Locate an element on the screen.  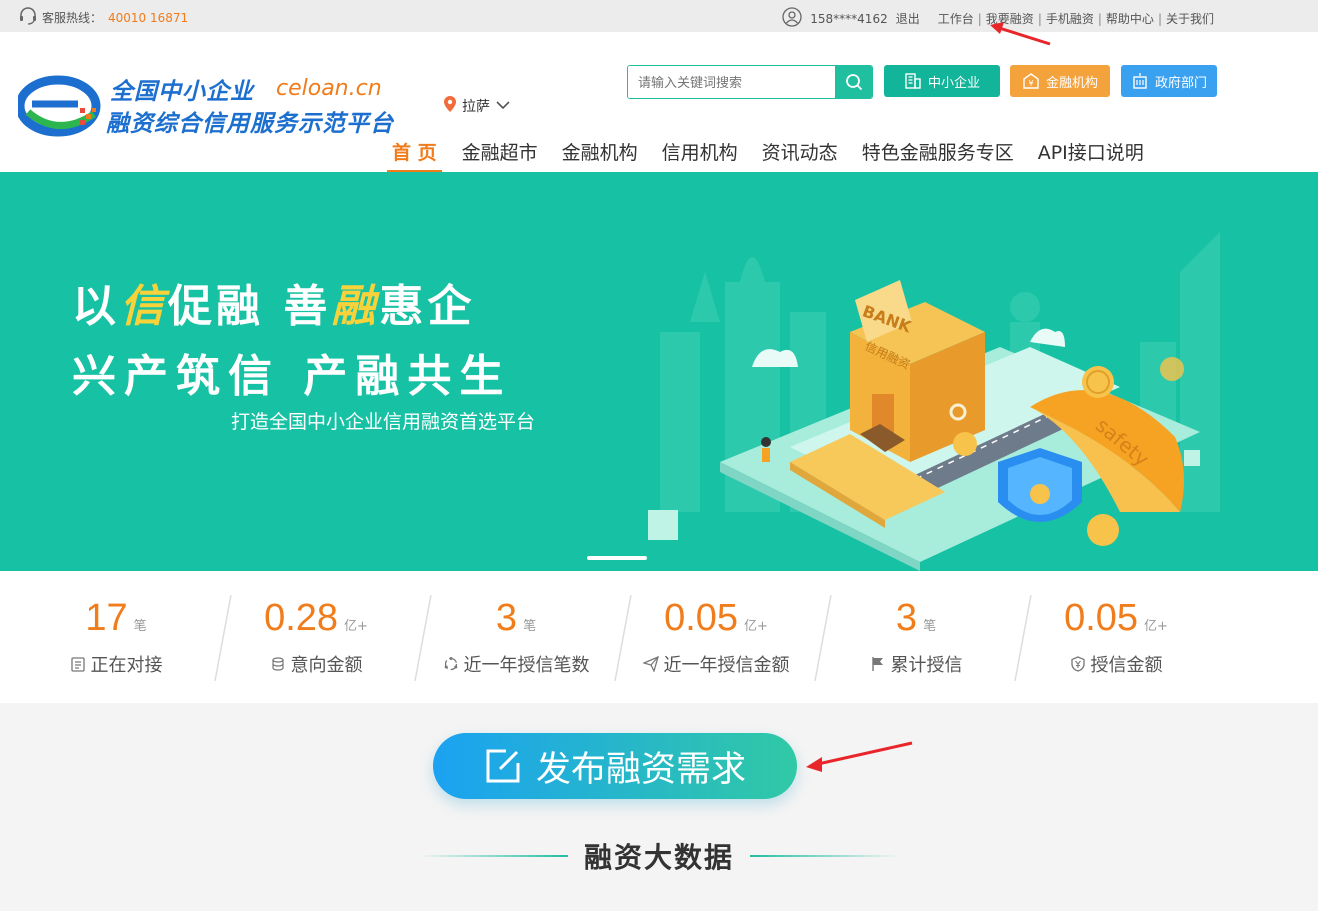
link-mobile-financing: 手机融资 is located at coordinates (1070, 18).